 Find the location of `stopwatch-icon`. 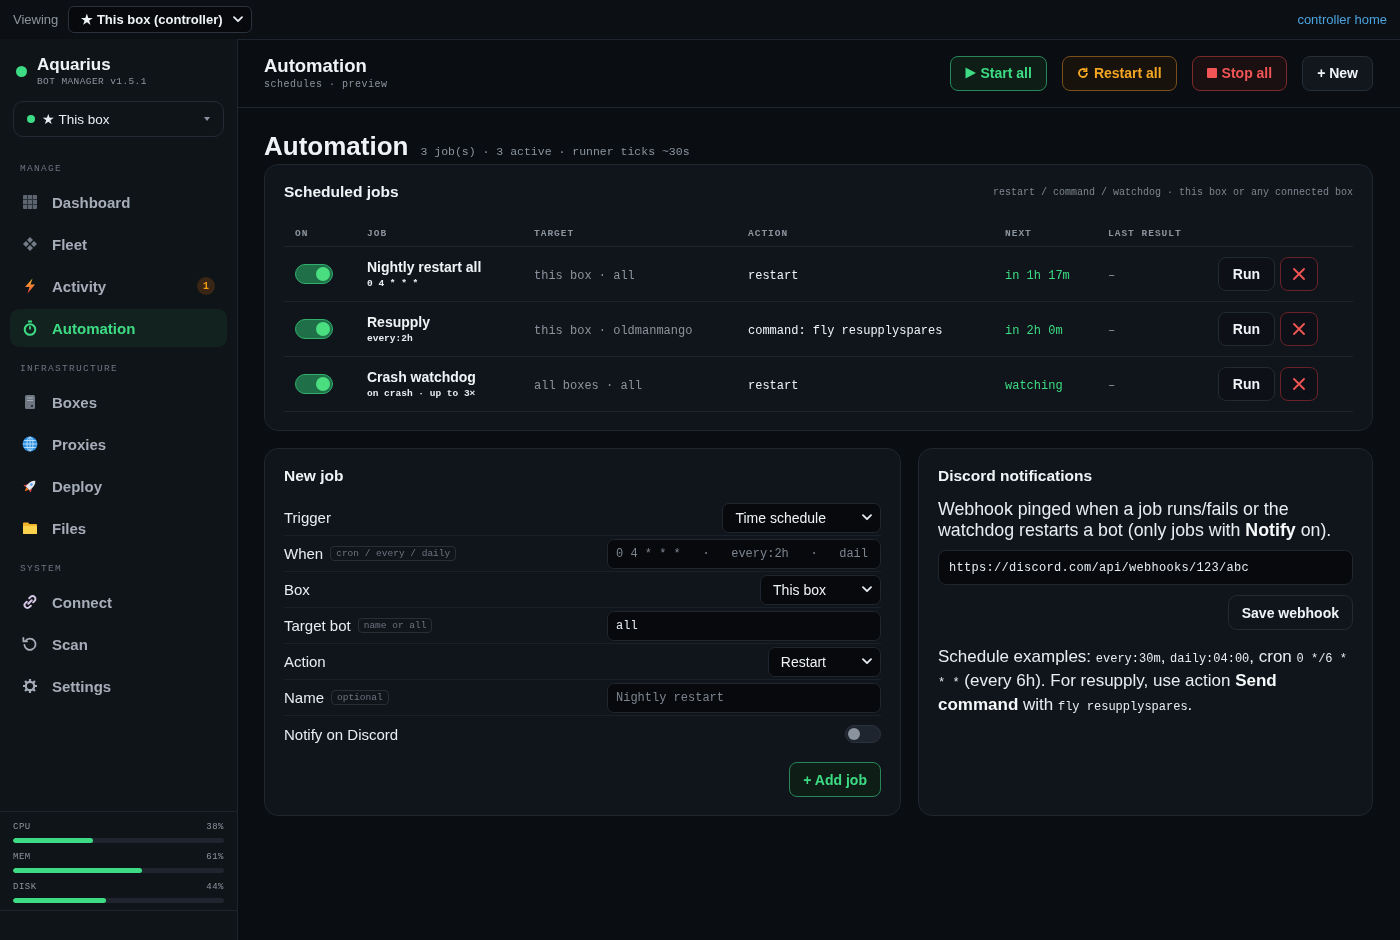

stopwatch-icon is located at coordinates (30, 328).